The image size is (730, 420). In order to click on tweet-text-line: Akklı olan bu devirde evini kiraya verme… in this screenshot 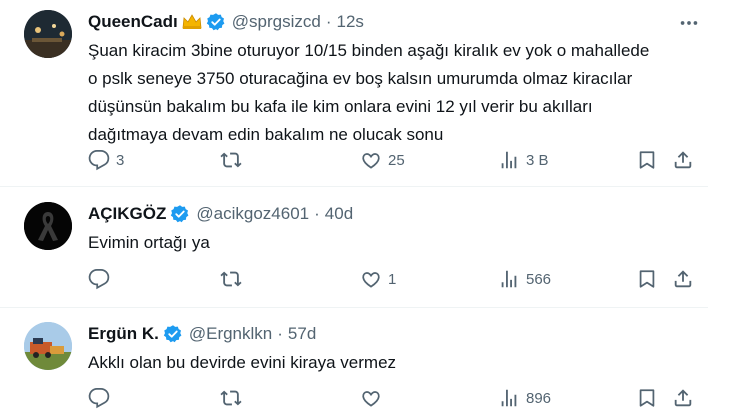, I will do `click(242, 362)`.